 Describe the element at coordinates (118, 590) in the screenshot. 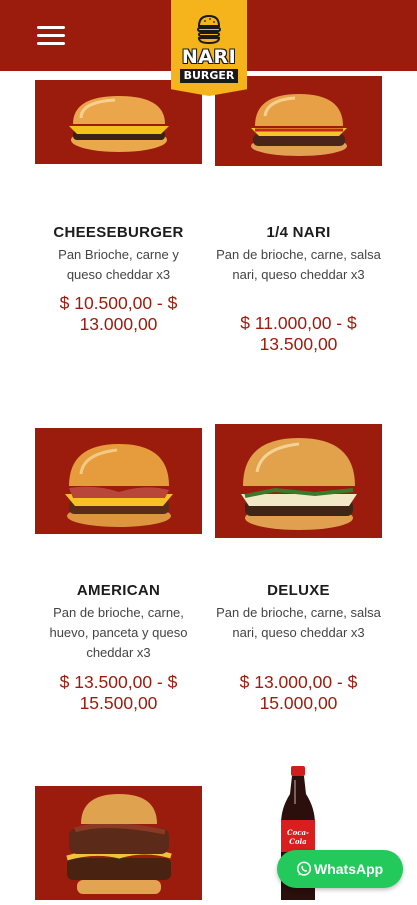

I see `product-name: AMERICAN` at that location.